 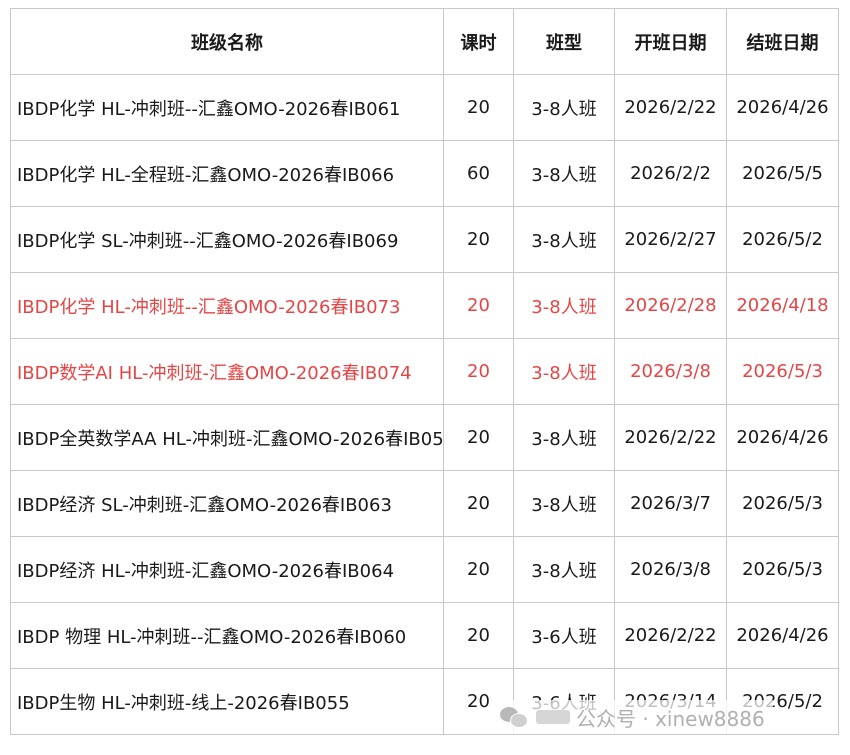 I want to click on header-end-date: 结班日期, so click(x=782, y=41).